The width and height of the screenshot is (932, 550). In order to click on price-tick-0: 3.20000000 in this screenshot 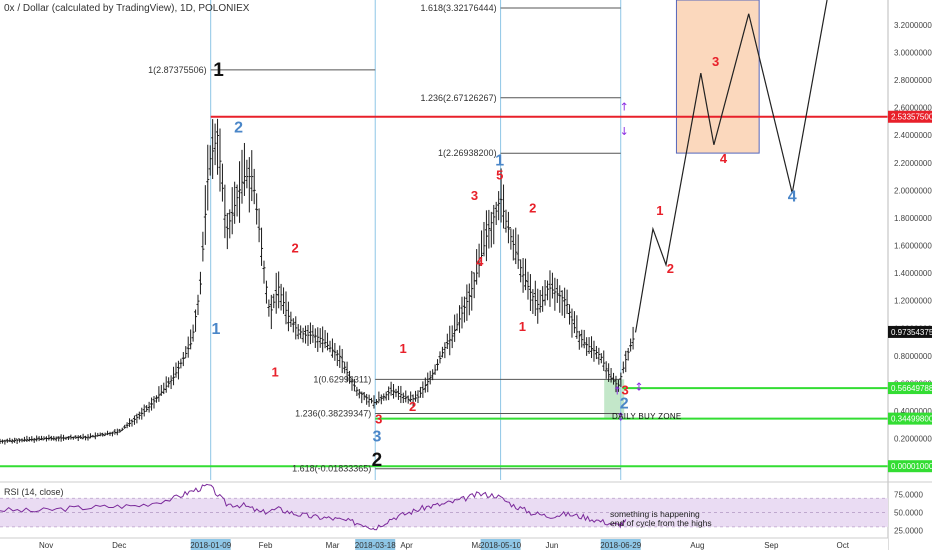, I will do `click(913, 25)`.